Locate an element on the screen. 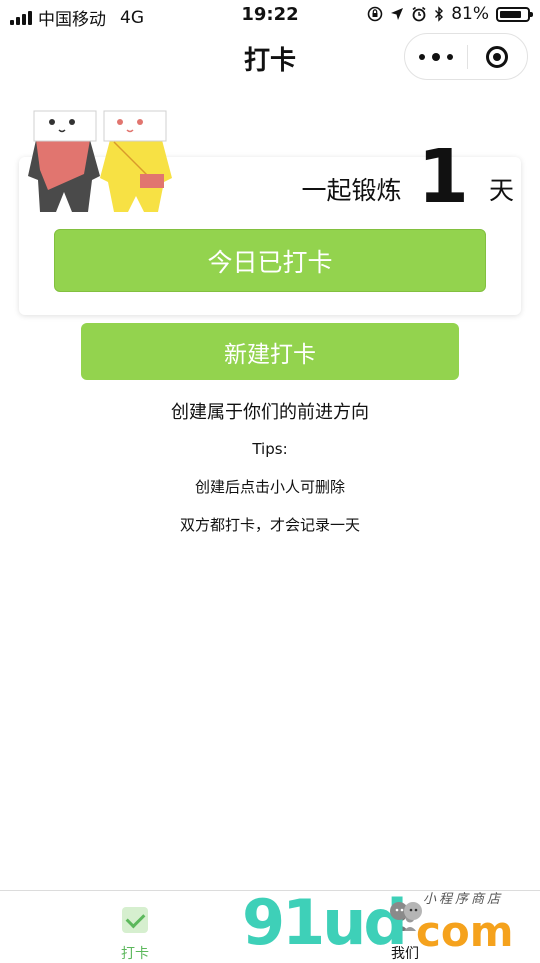 The image size is (540, 963). tab-checkin: 打卡 is located at coordinates (135, 926).